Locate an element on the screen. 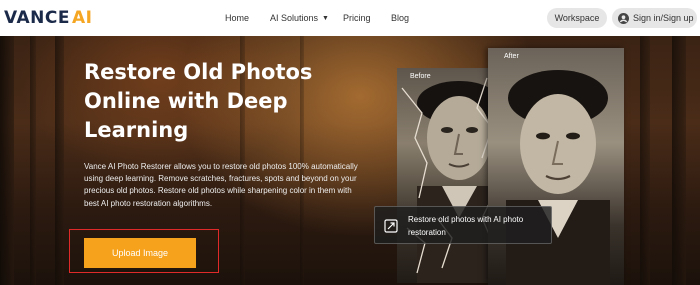 This screenshot has height=285, width=700. logo-text-ai: AI is located at coordinates (82, 18).